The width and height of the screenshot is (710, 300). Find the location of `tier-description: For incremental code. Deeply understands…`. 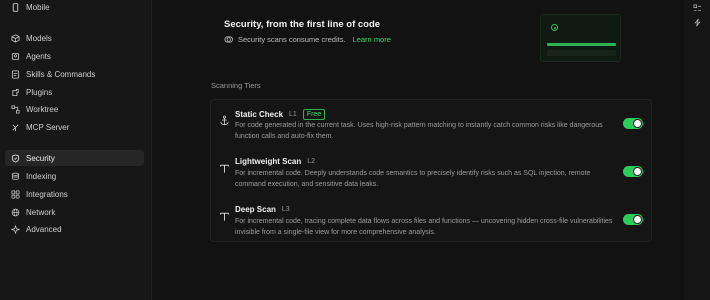

tier-description: For incremental code. Deeply understands… is located at coordinates (413, 179).